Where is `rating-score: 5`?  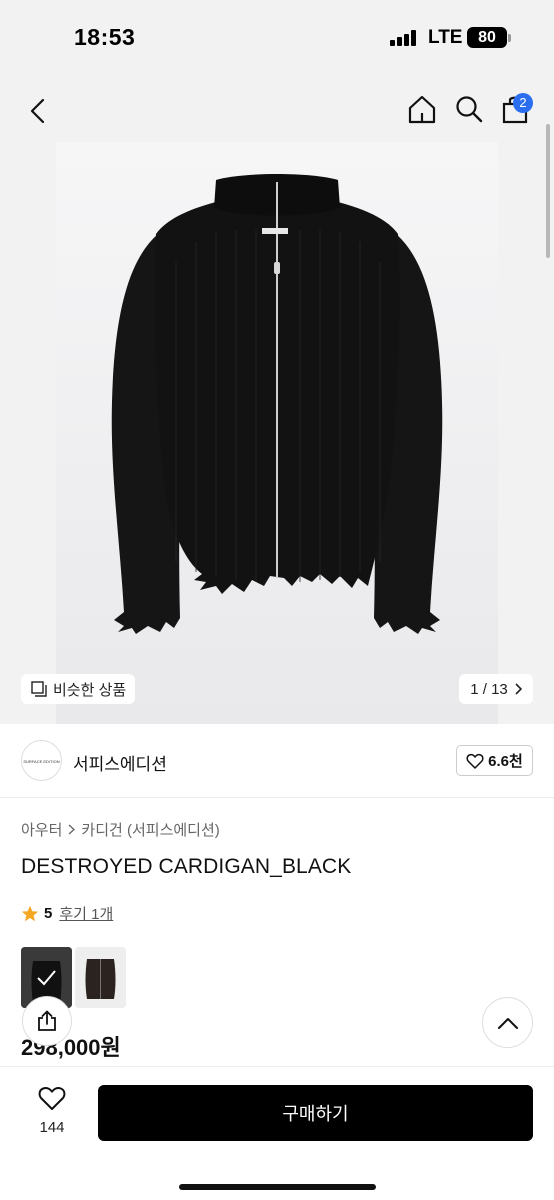 rating-score: 5 is located at coordinates (48, 913).